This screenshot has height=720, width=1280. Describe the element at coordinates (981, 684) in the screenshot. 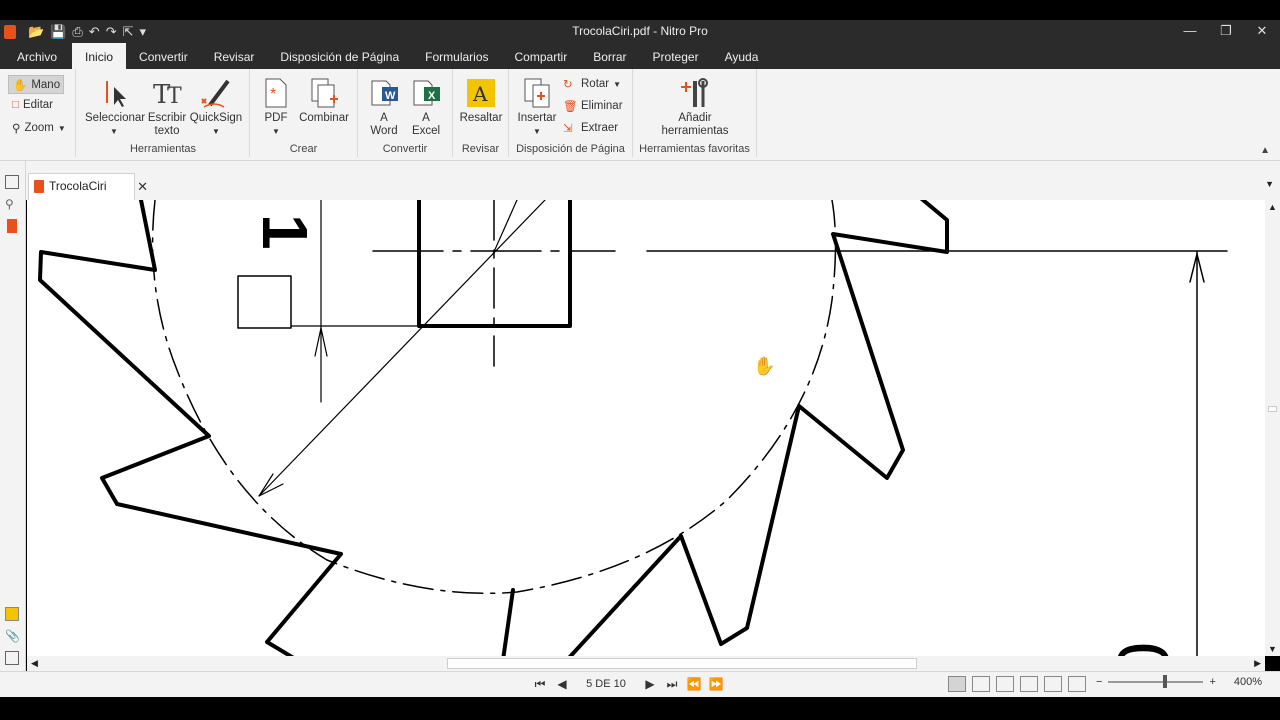

I see `continuous-view-icon` at that location.